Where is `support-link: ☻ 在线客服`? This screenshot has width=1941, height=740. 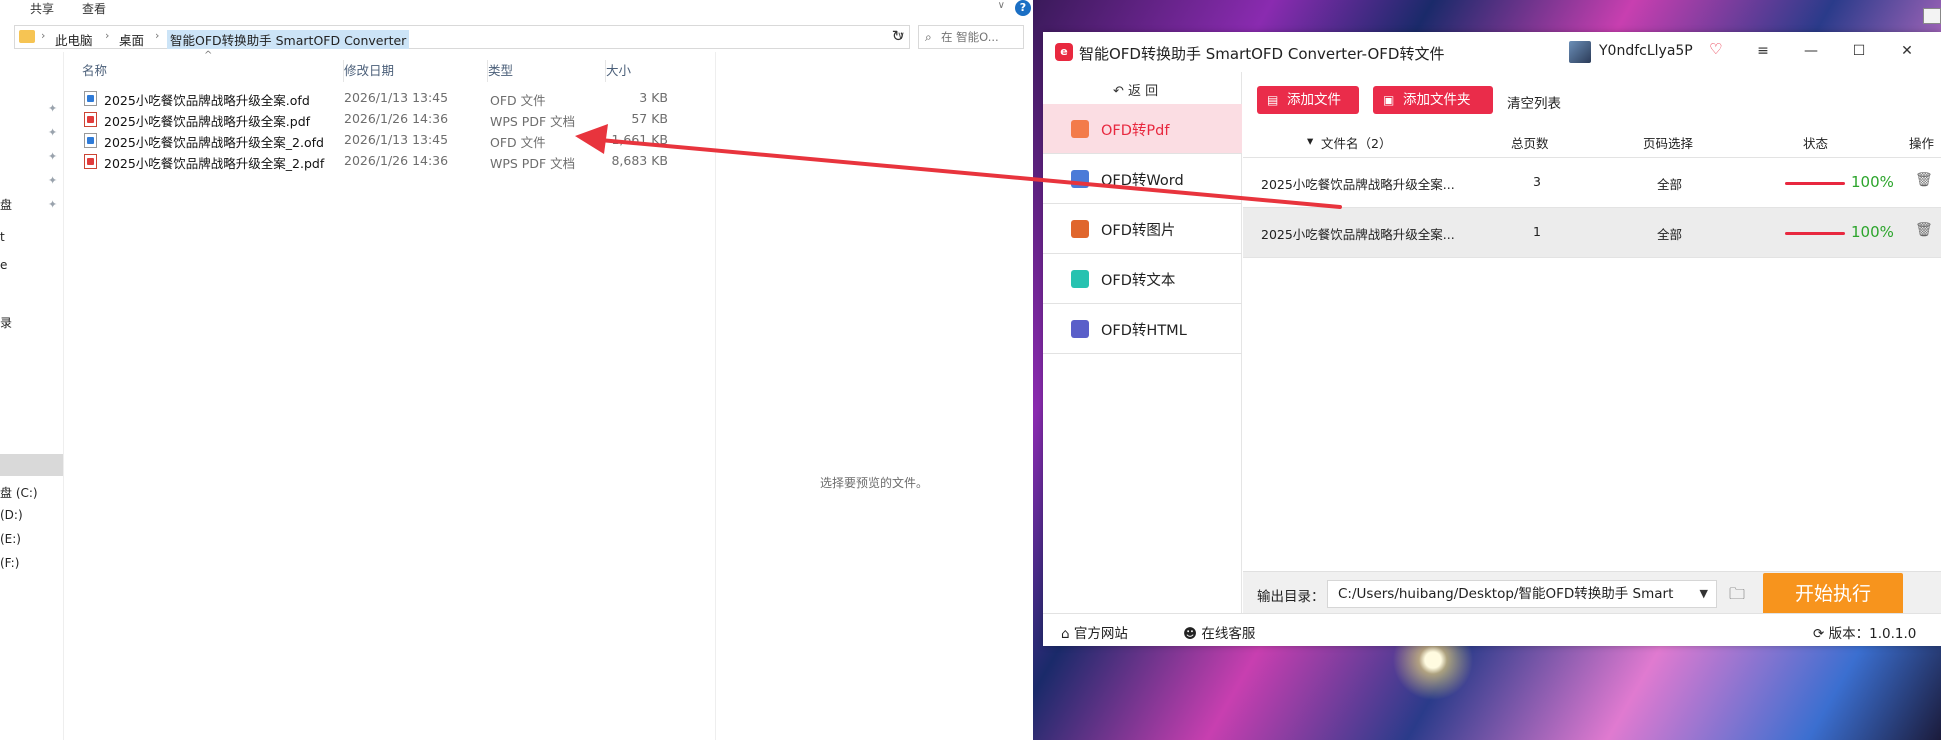 support-link: ☻ 在线客服 is located at coordinates (1219, 632).